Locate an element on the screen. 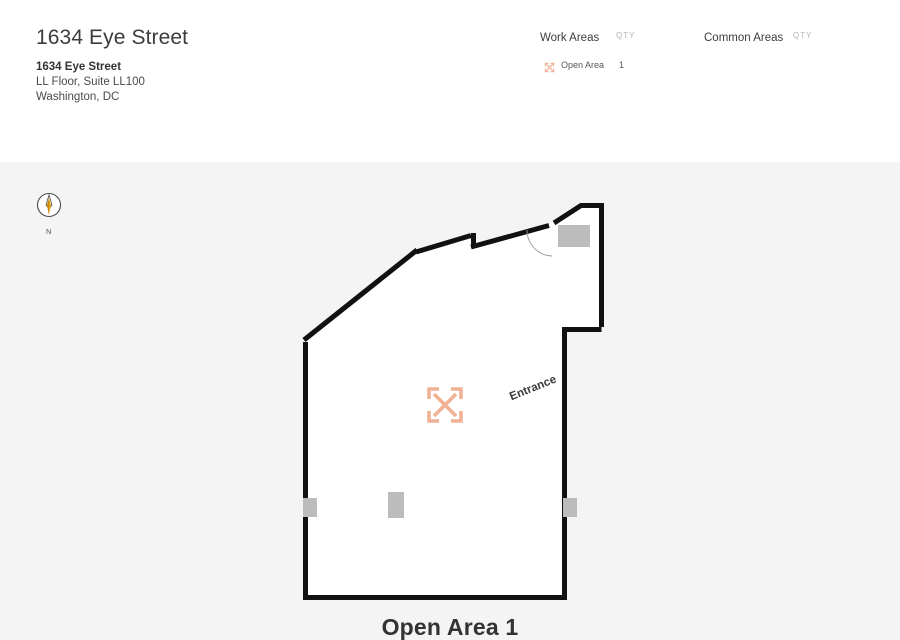 The height and width of the screenshot is (640, 900). compass-north-label: N is located at coordinates (49, 231).